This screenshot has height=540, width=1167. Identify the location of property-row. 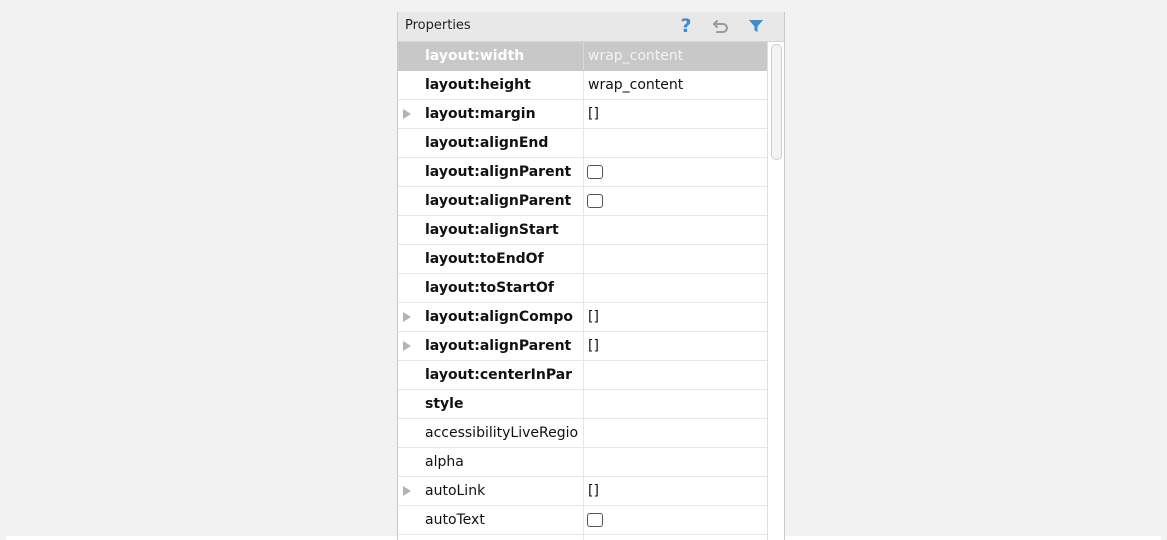
(582, 537).